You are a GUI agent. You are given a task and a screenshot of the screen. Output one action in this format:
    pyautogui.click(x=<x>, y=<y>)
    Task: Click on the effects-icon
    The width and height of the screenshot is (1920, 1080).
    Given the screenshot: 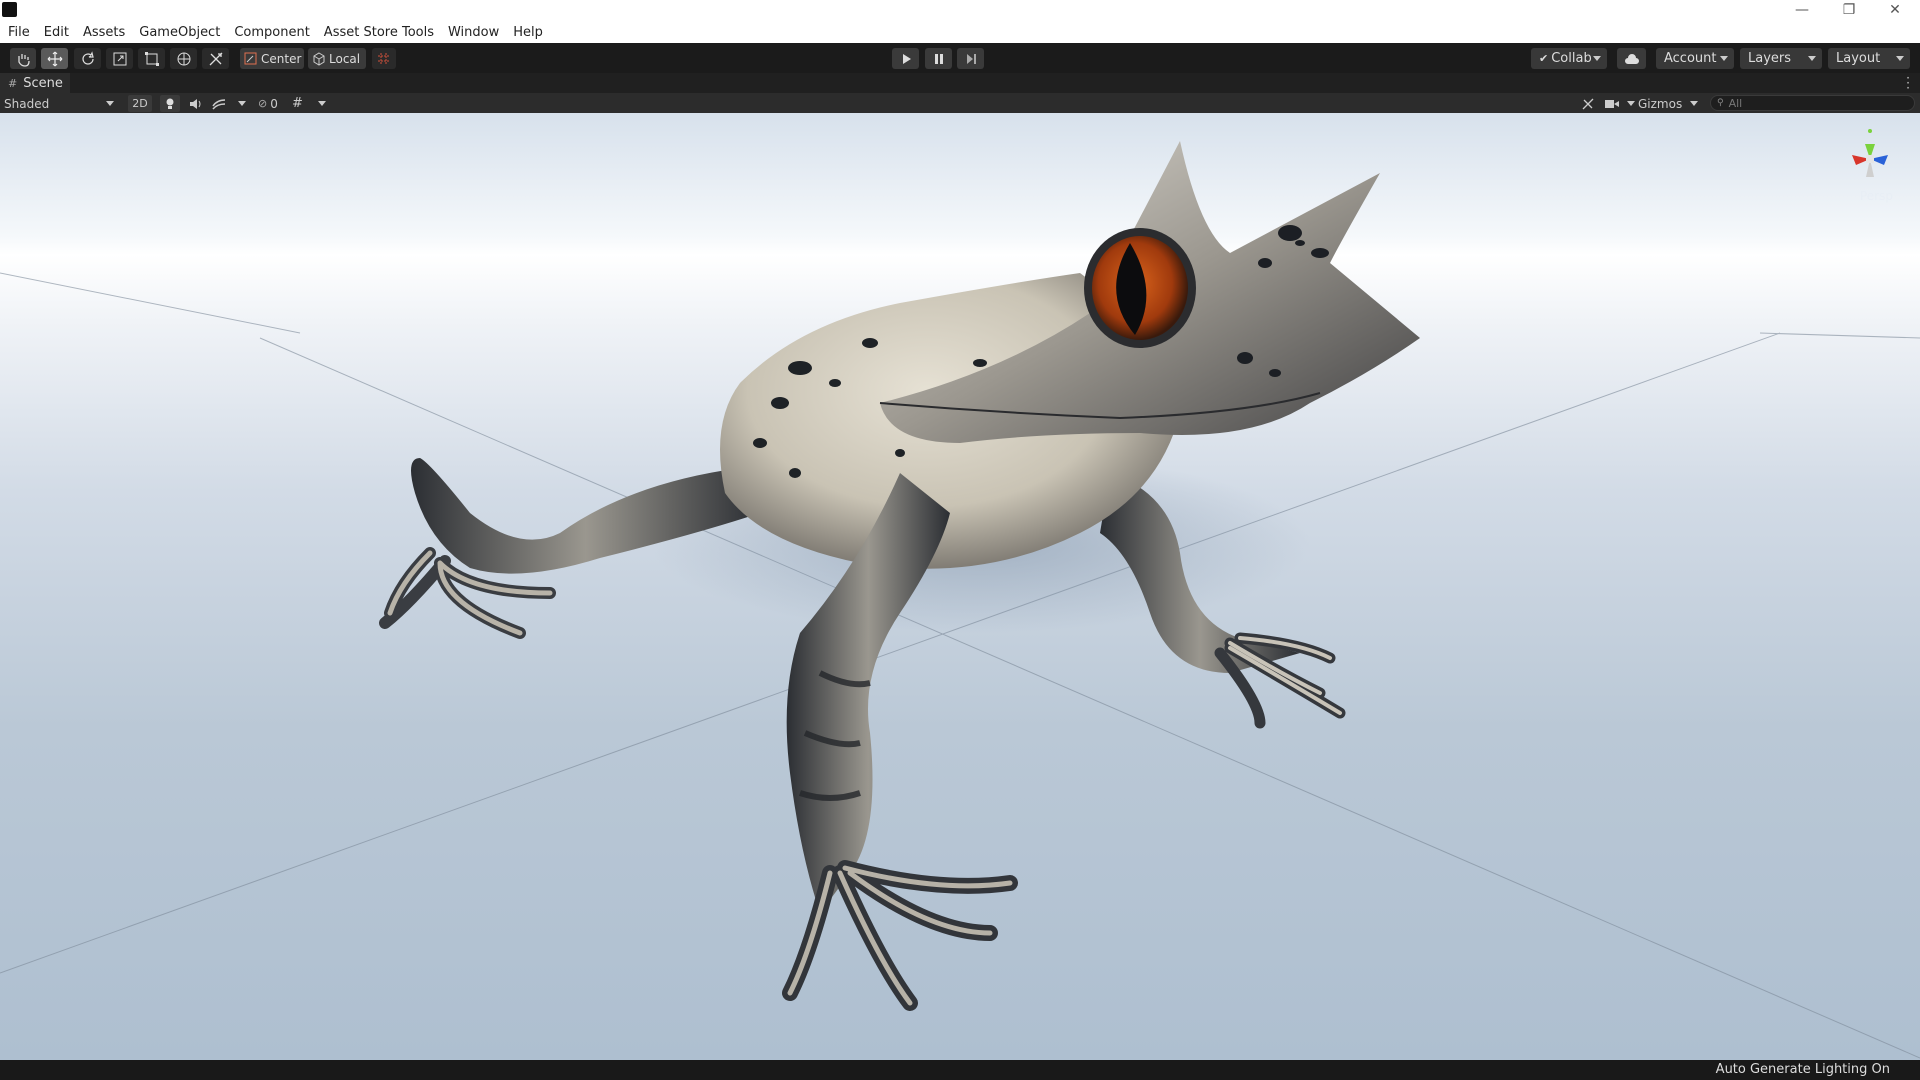 What is the action you would take?
    pyautogui.click(x=219, y=103)
    